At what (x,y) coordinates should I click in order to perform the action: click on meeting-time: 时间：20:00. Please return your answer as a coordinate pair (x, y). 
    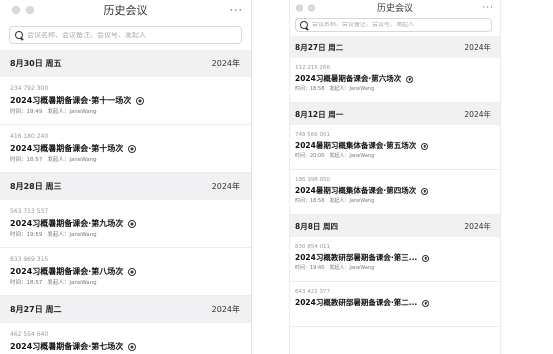
    Looking at the image, I should click on (310, 156).